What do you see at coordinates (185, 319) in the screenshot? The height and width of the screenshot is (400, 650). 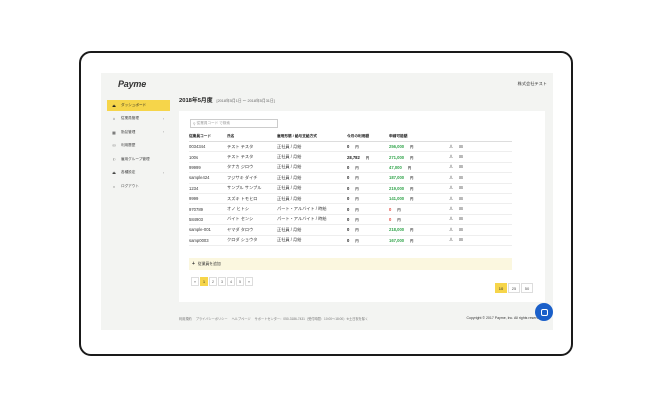 I see `footer-link-0: 利用規約` at bounding box center [185, 319].